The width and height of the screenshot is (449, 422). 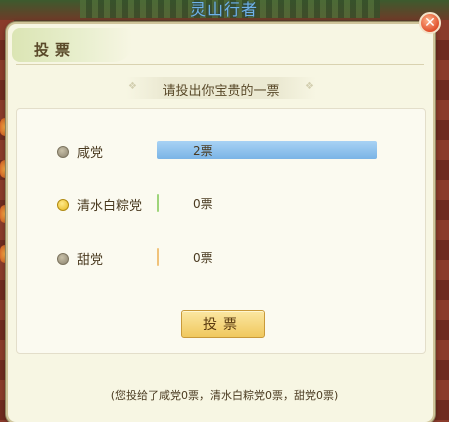 I want to click on vote-count-0: 2票, so click(x=203, y=151).